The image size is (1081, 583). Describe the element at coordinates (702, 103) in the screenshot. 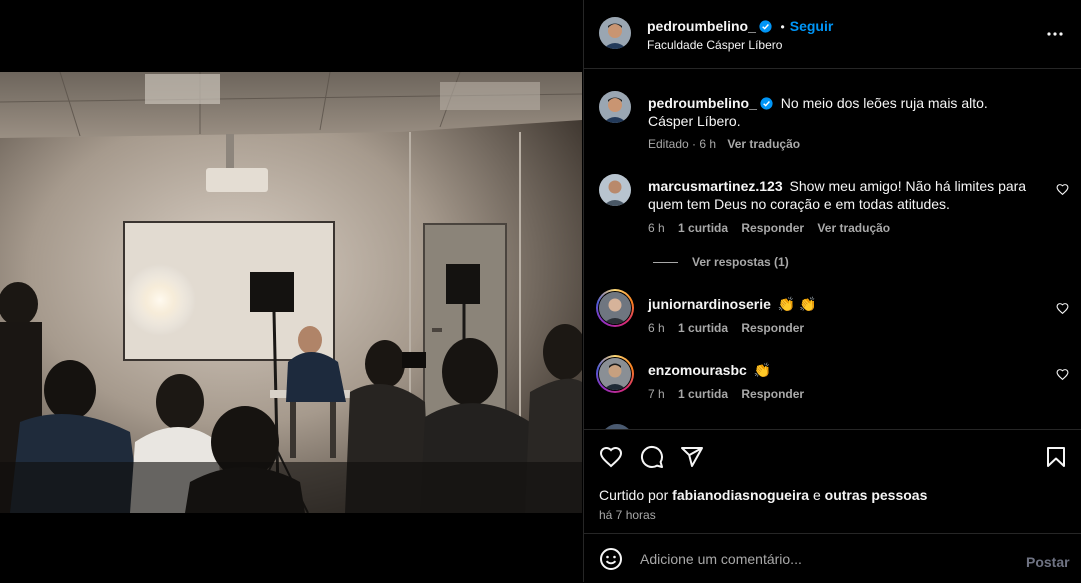

I see `caption-username: pedroumbelino_` at that location.